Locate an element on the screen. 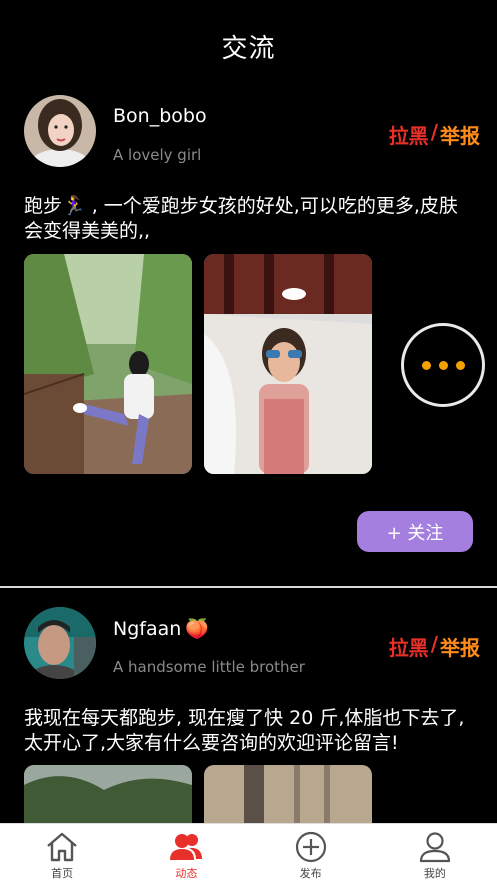 The image size is (497, 883). users-icon is located at coordinates (186, 847).